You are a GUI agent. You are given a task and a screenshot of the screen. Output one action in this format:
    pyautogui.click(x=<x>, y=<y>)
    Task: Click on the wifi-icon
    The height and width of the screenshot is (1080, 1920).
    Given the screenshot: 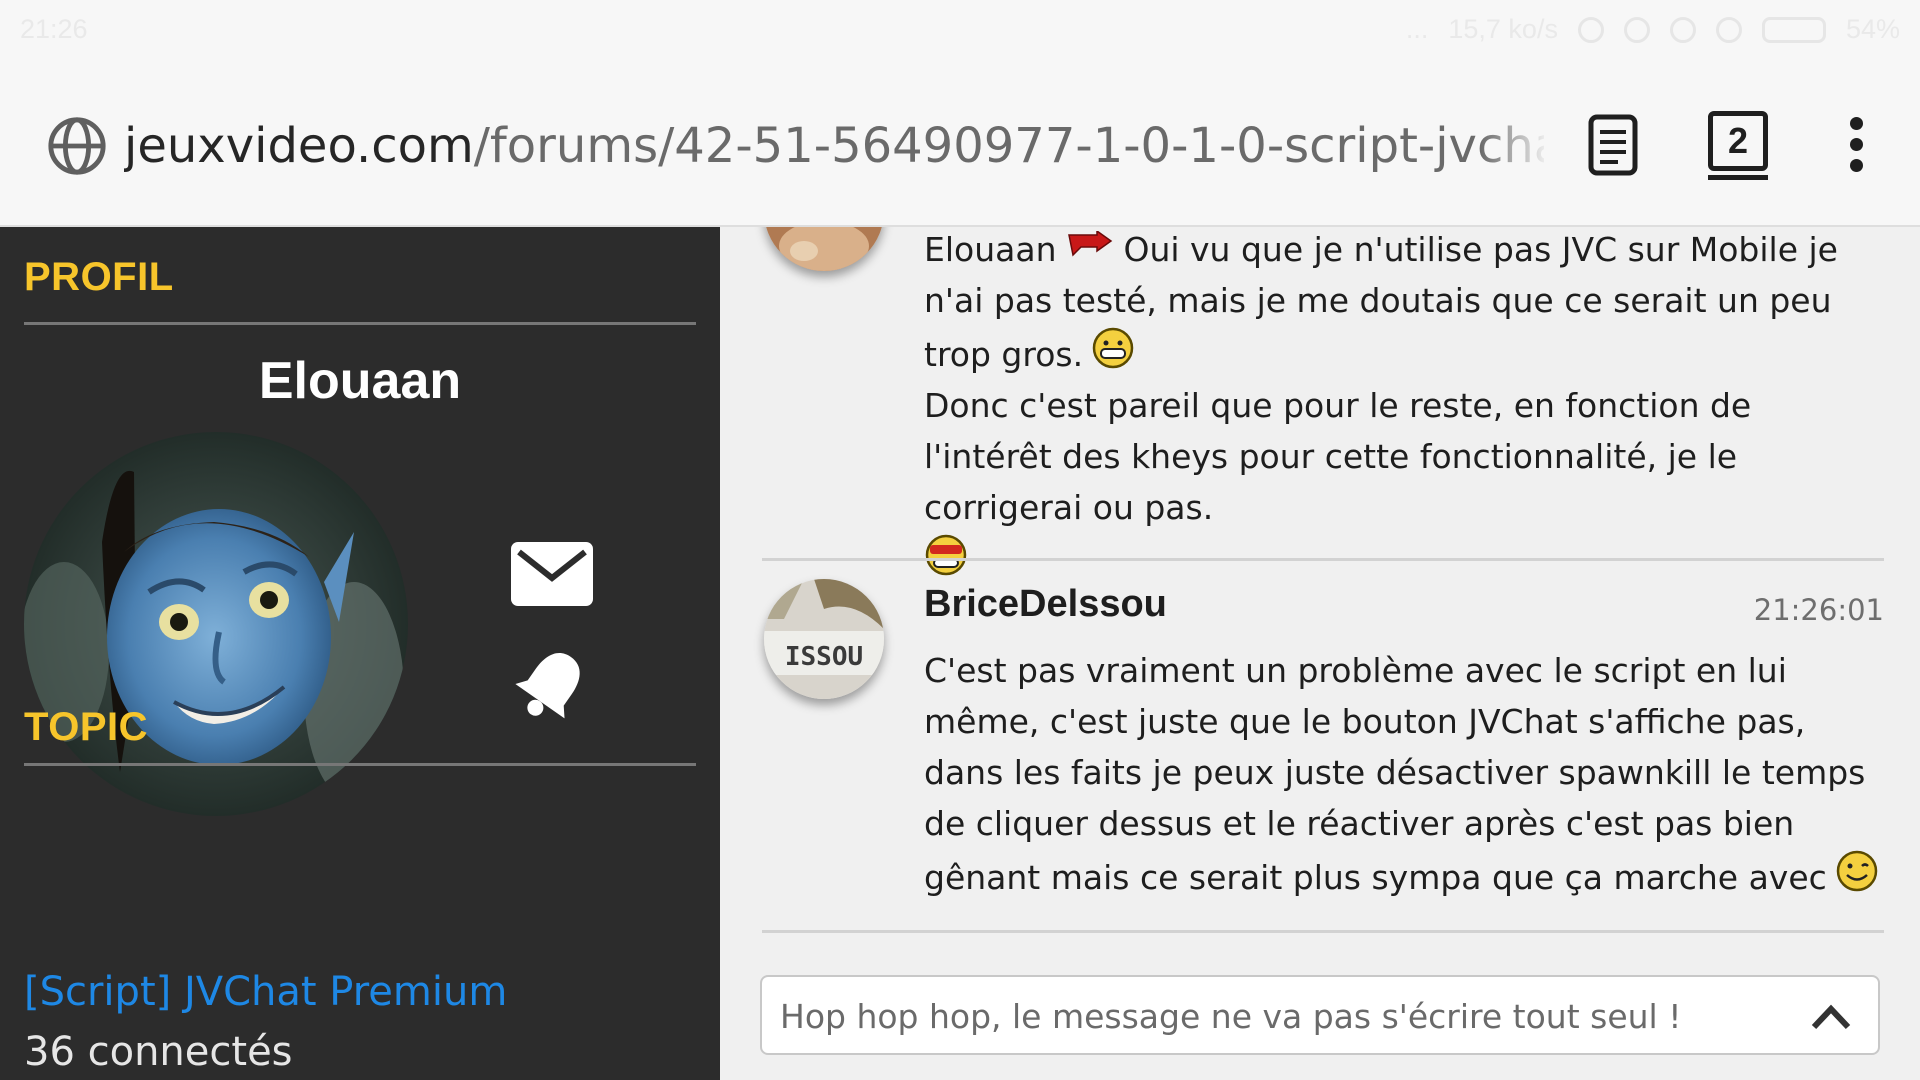 What is the action you would take?
    pyautogui.click(x=1682, y=29)
    